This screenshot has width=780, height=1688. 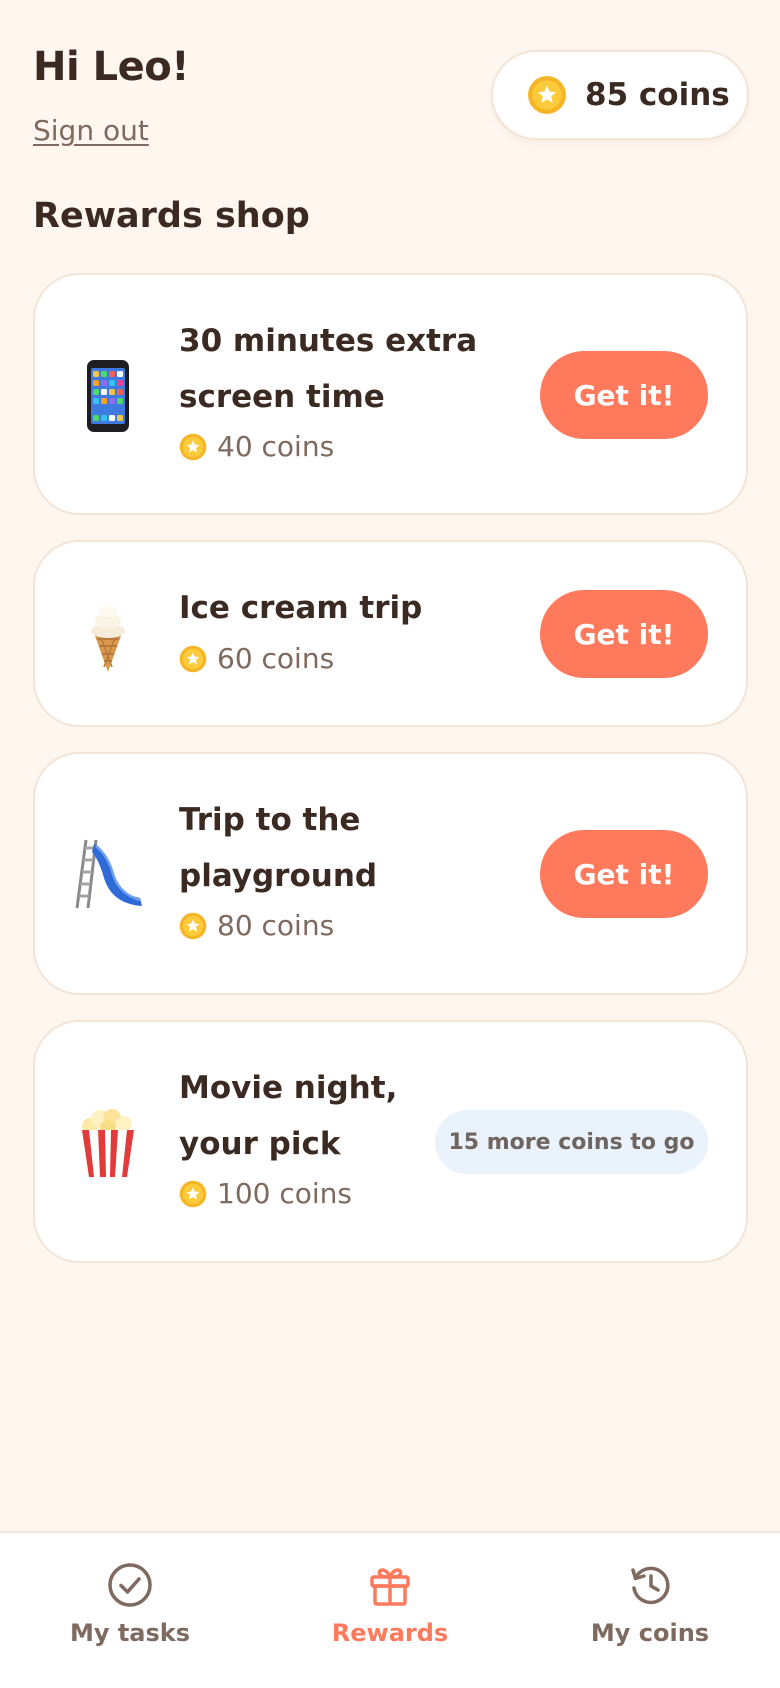 What do you see at coordinates (301, 608) in the screenshot?
I see `reward-title: Ice cream trip` at bounding box center [301, 608].